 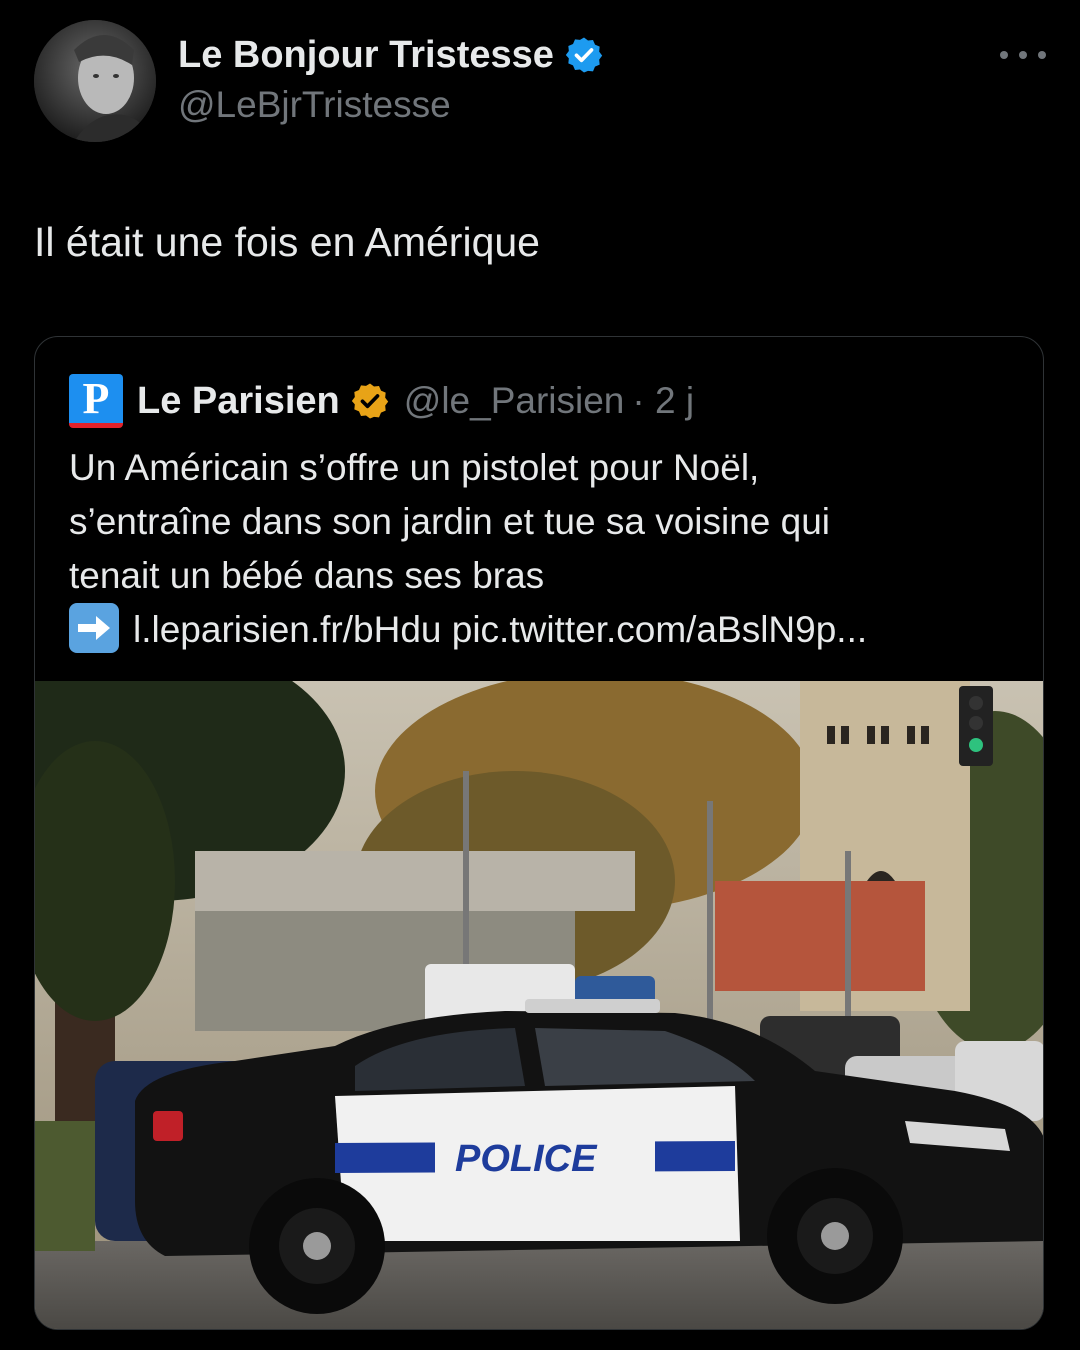 I want to click on handle: @LeBjrTristesse, so click(x=391, y=105).